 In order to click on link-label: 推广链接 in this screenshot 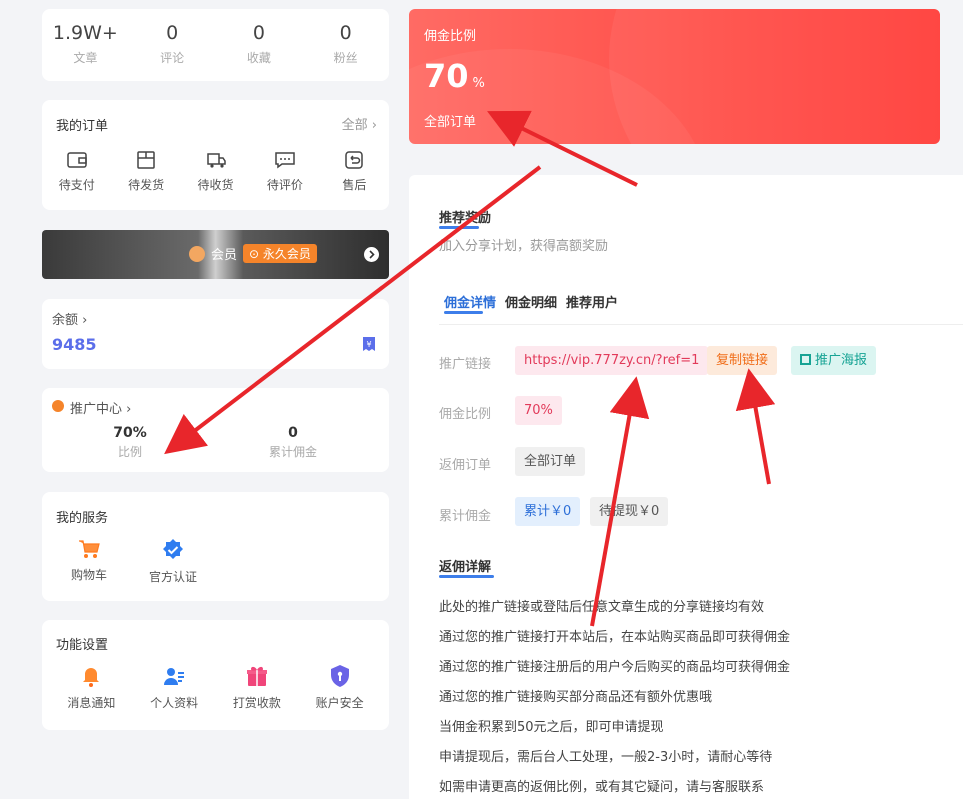, I will do `click(465, 364)`.